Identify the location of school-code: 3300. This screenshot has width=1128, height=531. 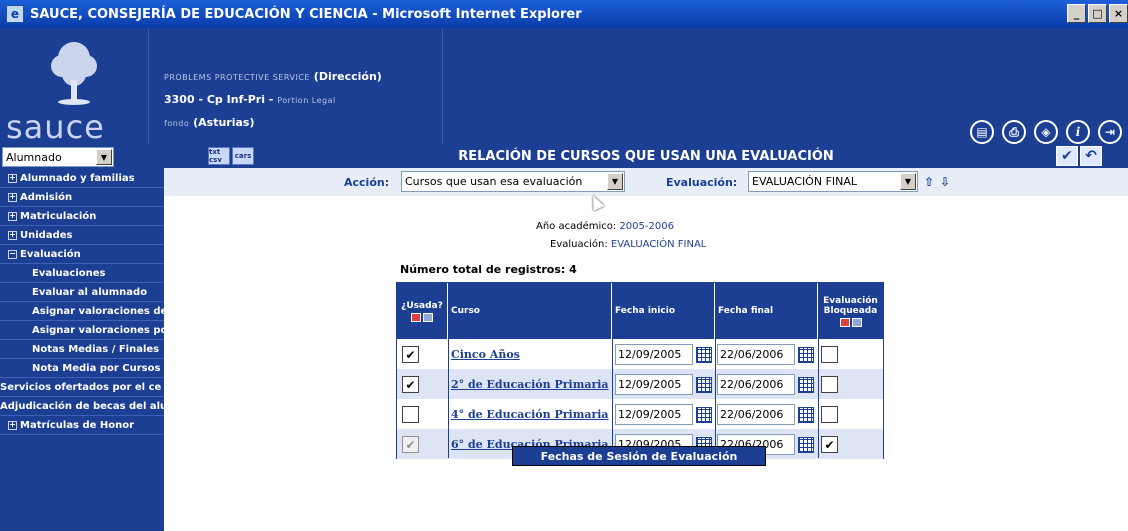
(179, 99).